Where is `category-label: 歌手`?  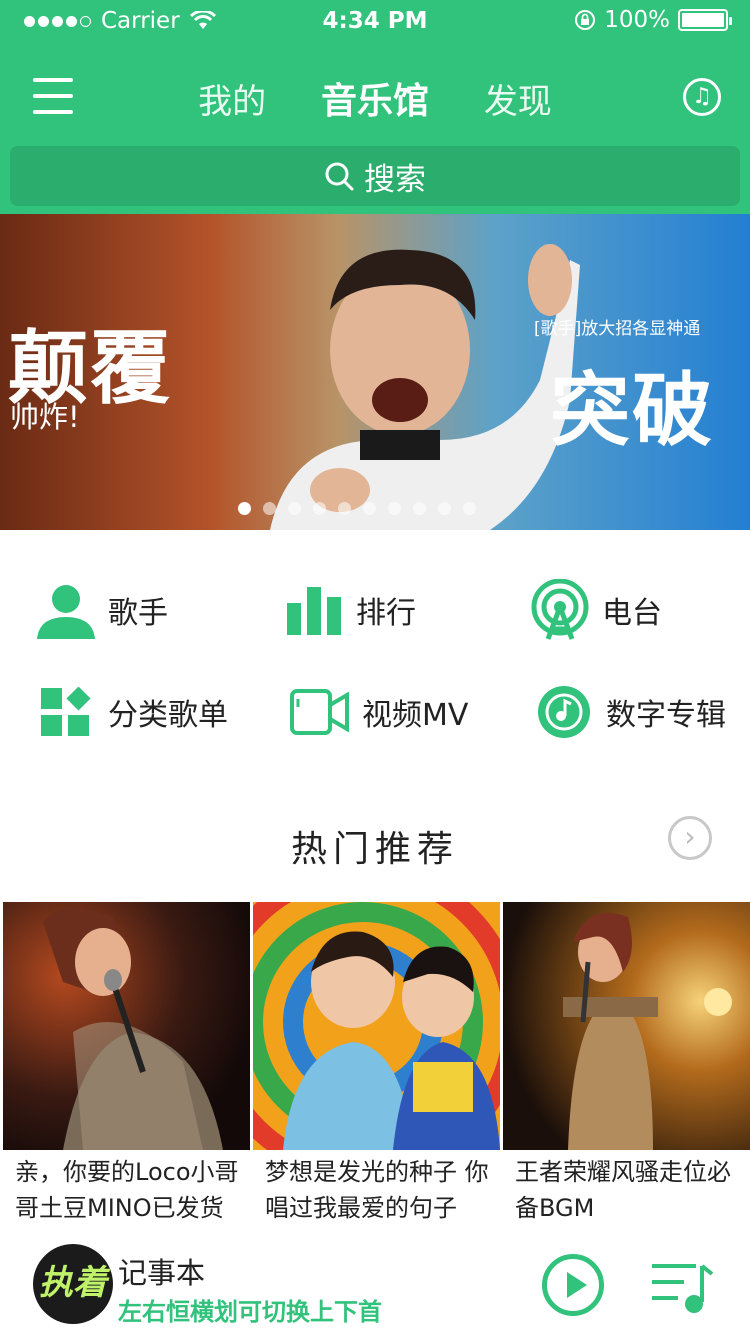
category-label: 歌手 is located at coordinates (138, 613).